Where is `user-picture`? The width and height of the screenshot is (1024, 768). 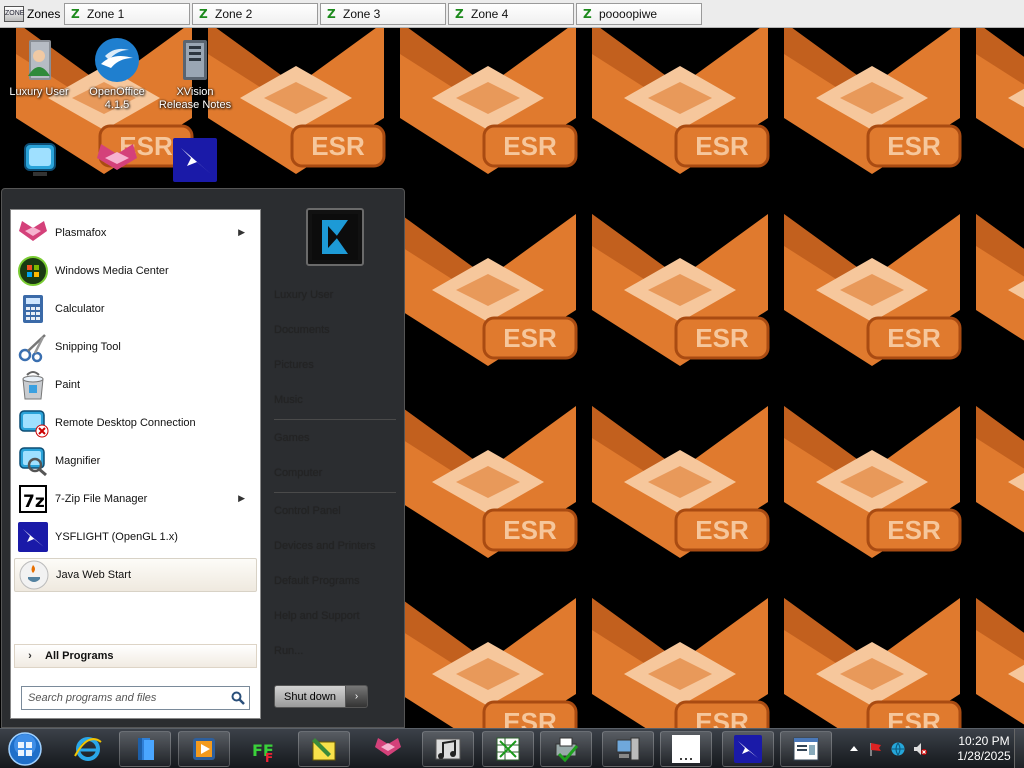
user-picture is located at coordinates (335, 237).